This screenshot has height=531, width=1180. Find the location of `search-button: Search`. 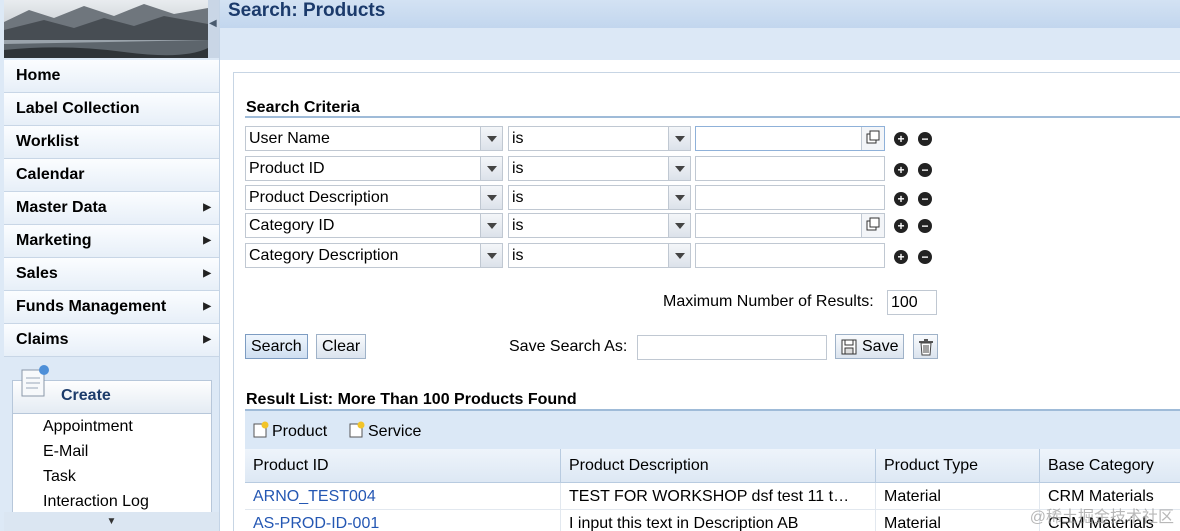

search-button: Search is located at coordinates (276, 346).